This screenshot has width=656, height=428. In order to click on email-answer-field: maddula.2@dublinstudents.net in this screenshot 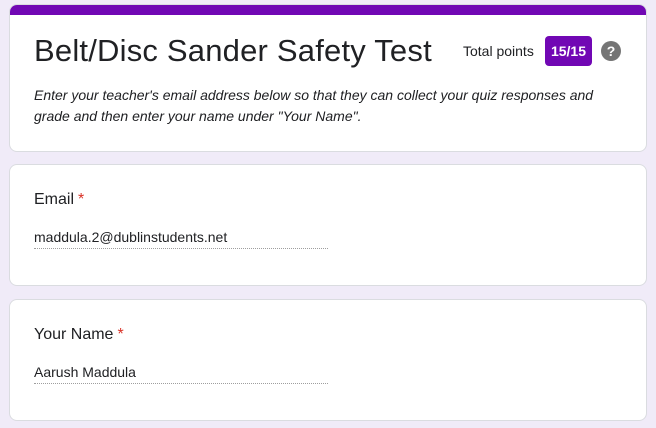, I will do `click(181, 239)`.